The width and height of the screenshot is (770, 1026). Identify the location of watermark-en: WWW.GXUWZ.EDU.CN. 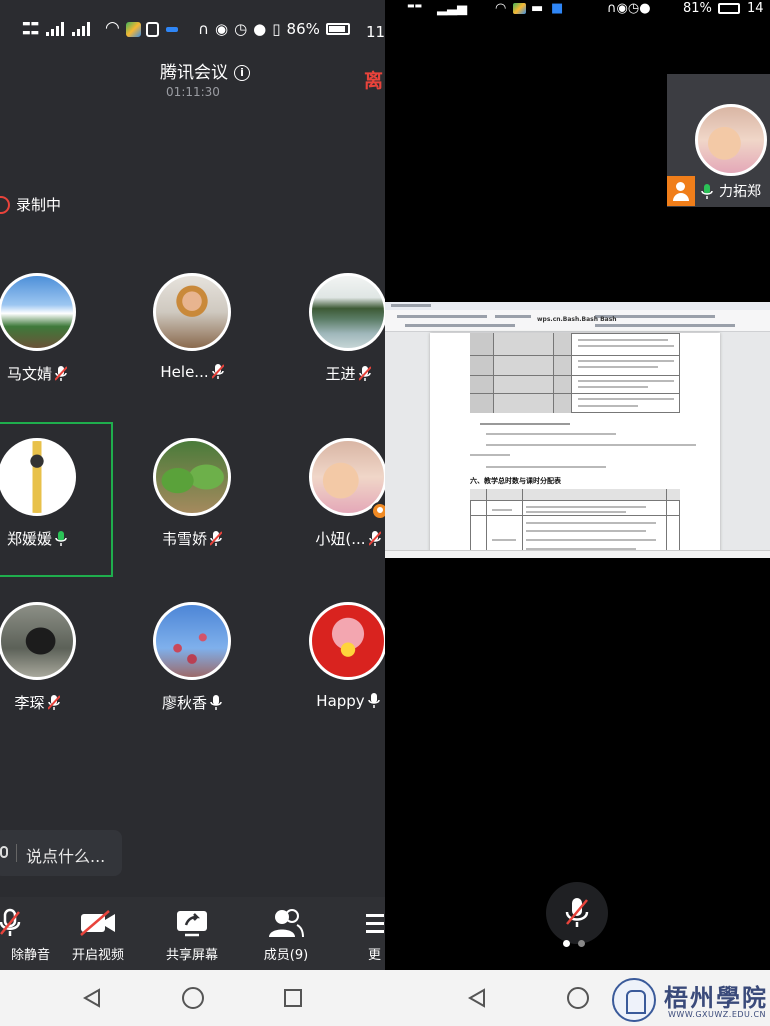
(717, 1014).